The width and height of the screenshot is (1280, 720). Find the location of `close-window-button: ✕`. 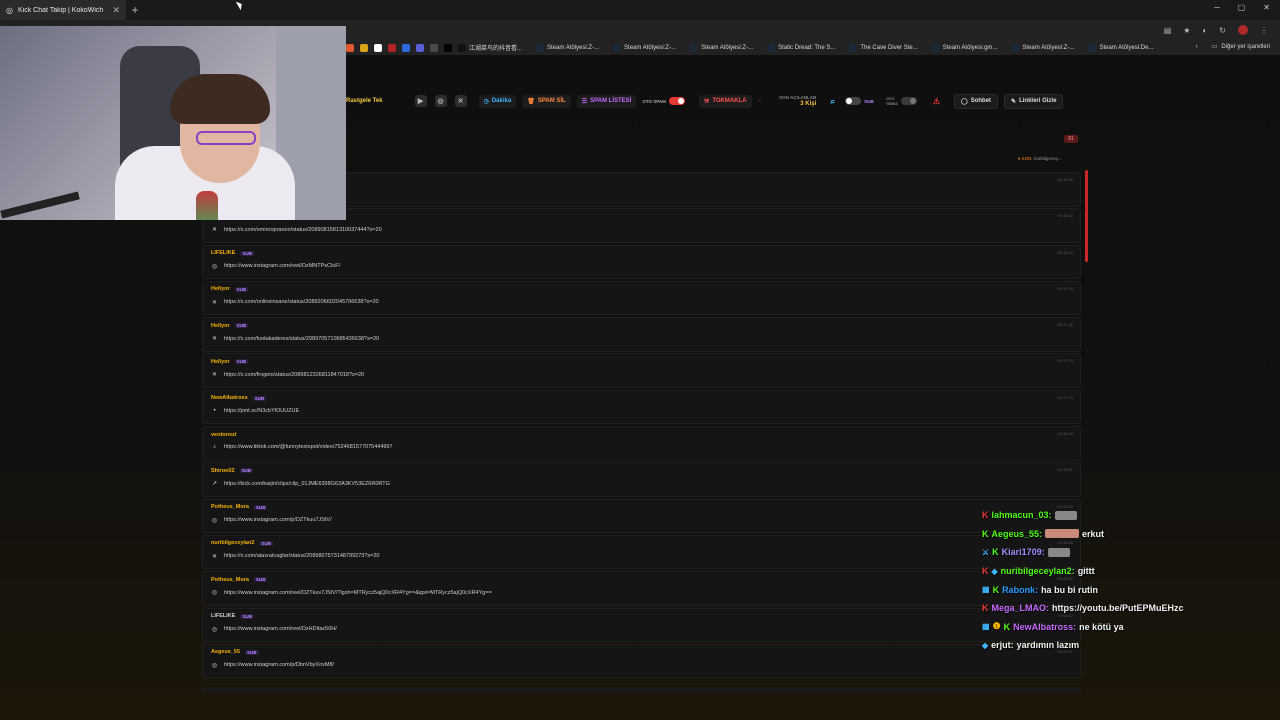

close-window-button: ✕ is located at coordinates (1266, 7).